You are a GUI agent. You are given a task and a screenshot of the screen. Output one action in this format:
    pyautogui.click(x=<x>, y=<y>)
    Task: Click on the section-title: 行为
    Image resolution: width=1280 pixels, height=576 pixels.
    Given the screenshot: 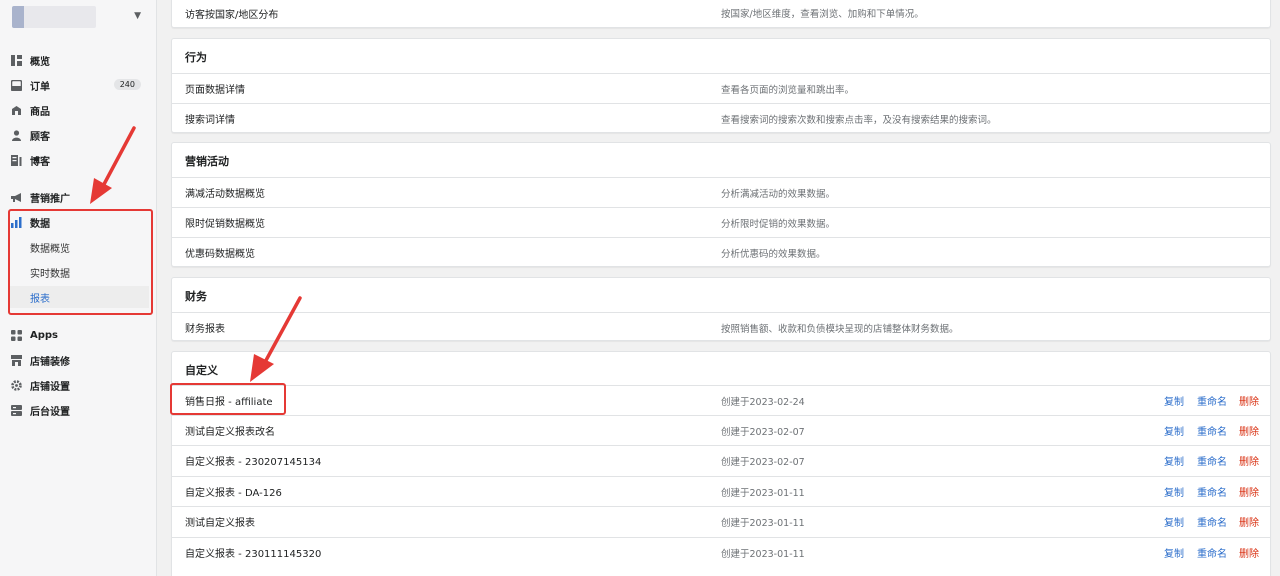 What is the action you would take?
    pyautogui.click(x=196, y=57)
    